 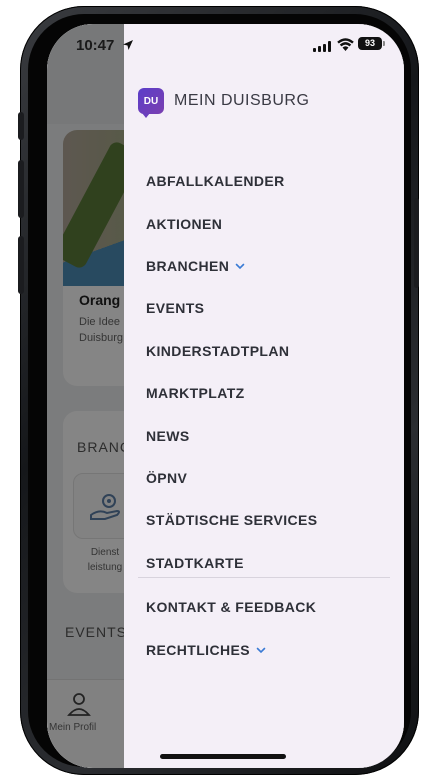 I want to click on menu-item-kinderstadtplan: KINDERSTADTPLAN, so click(x=271, y=351).